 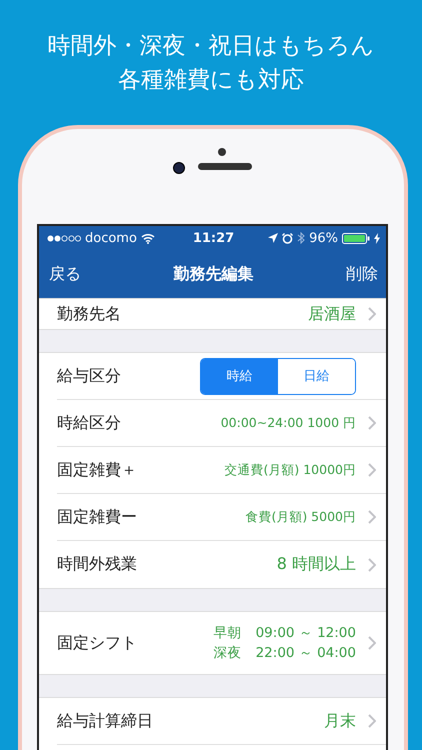 I want to click on wifi-icon, so click(x=147, y=238).